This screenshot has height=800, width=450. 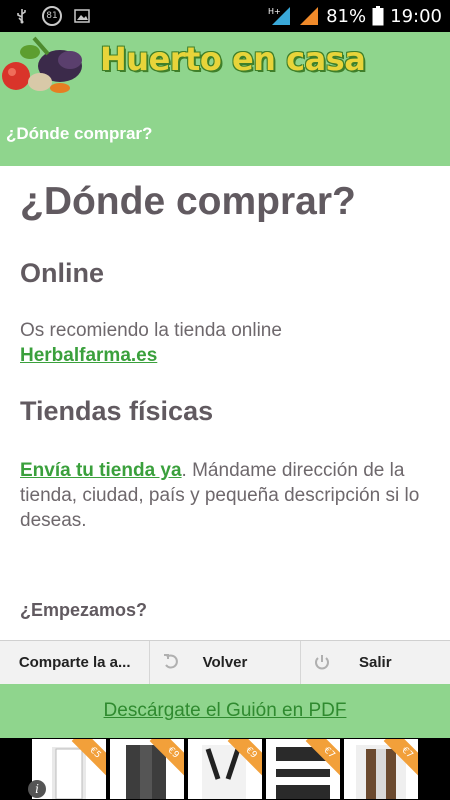 I want to click on notification-badge-icon: 81, so click(x=52, y=16).